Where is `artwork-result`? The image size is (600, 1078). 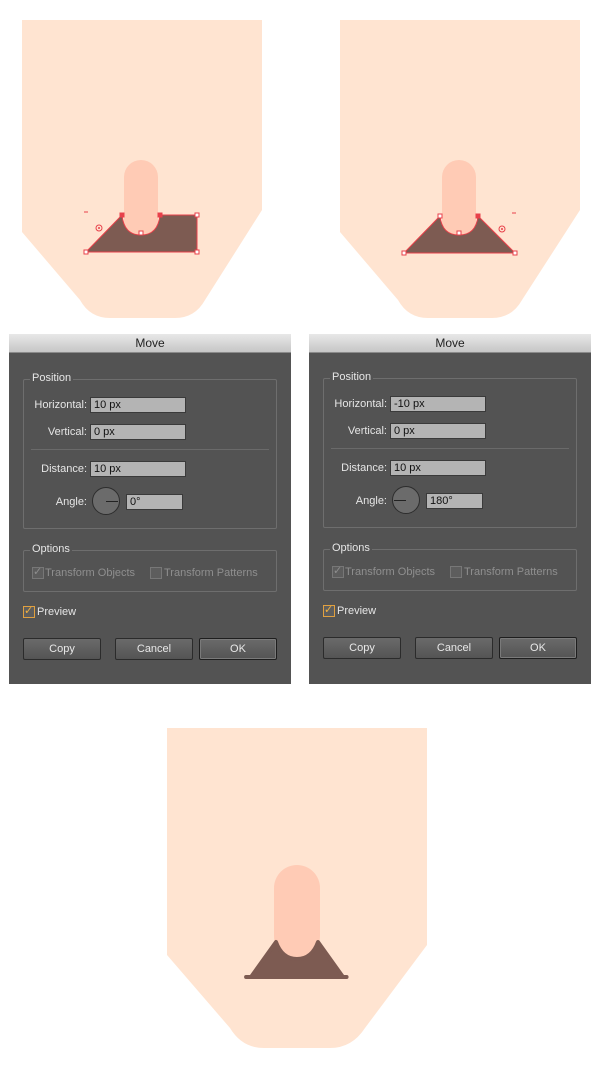 artwork-result is located at coordinates (297, 888).